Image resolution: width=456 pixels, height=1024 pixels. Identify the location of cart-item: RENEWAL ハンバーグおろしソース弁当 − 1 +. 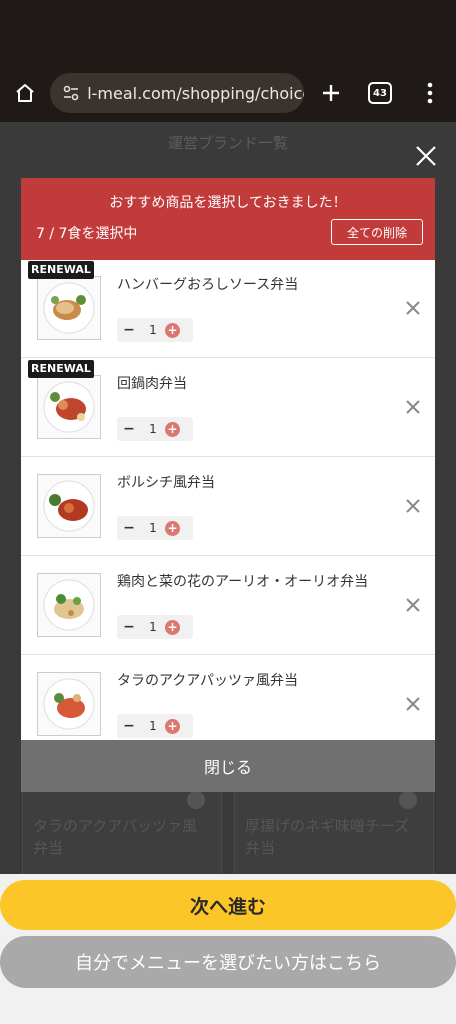
(228, 309).